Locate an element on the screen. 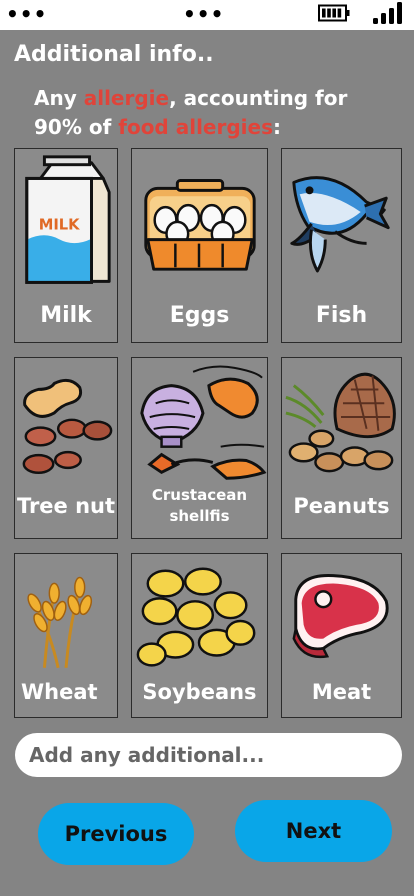  allergen-tile-wheat: Wheat is located at coordinates (66, 635).